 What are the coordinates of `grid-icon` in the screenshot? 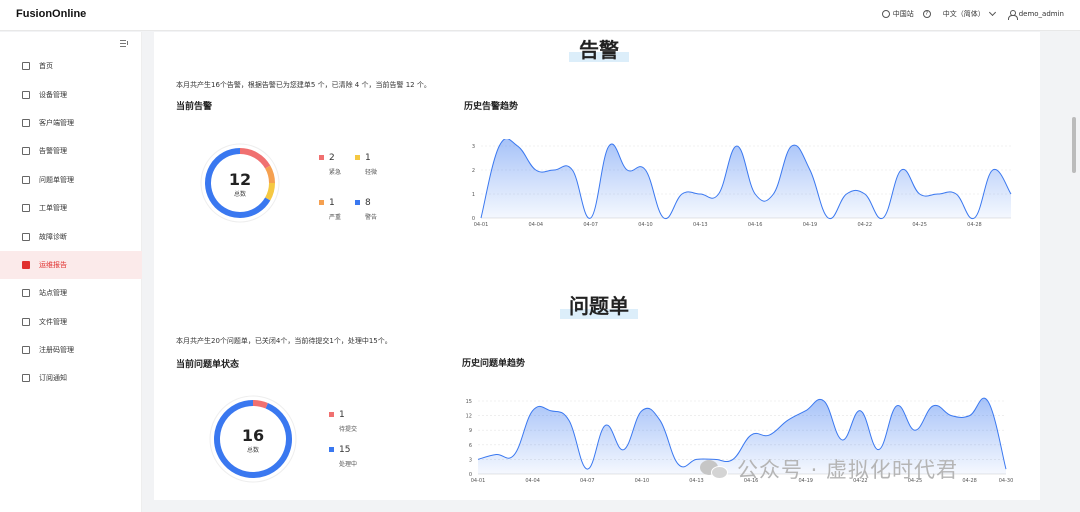 It's located at (26, 350).